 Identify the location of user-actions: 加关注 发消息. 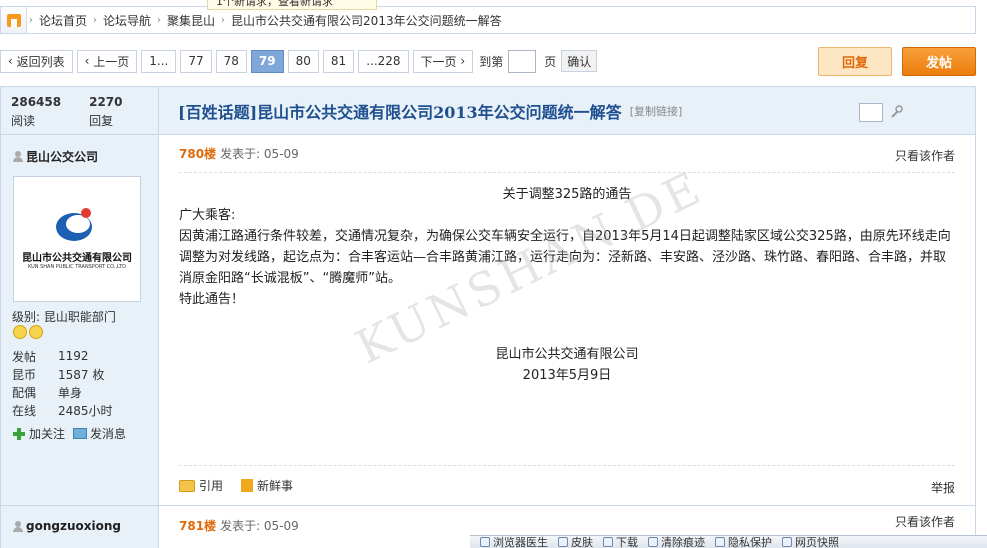
(73, 433).